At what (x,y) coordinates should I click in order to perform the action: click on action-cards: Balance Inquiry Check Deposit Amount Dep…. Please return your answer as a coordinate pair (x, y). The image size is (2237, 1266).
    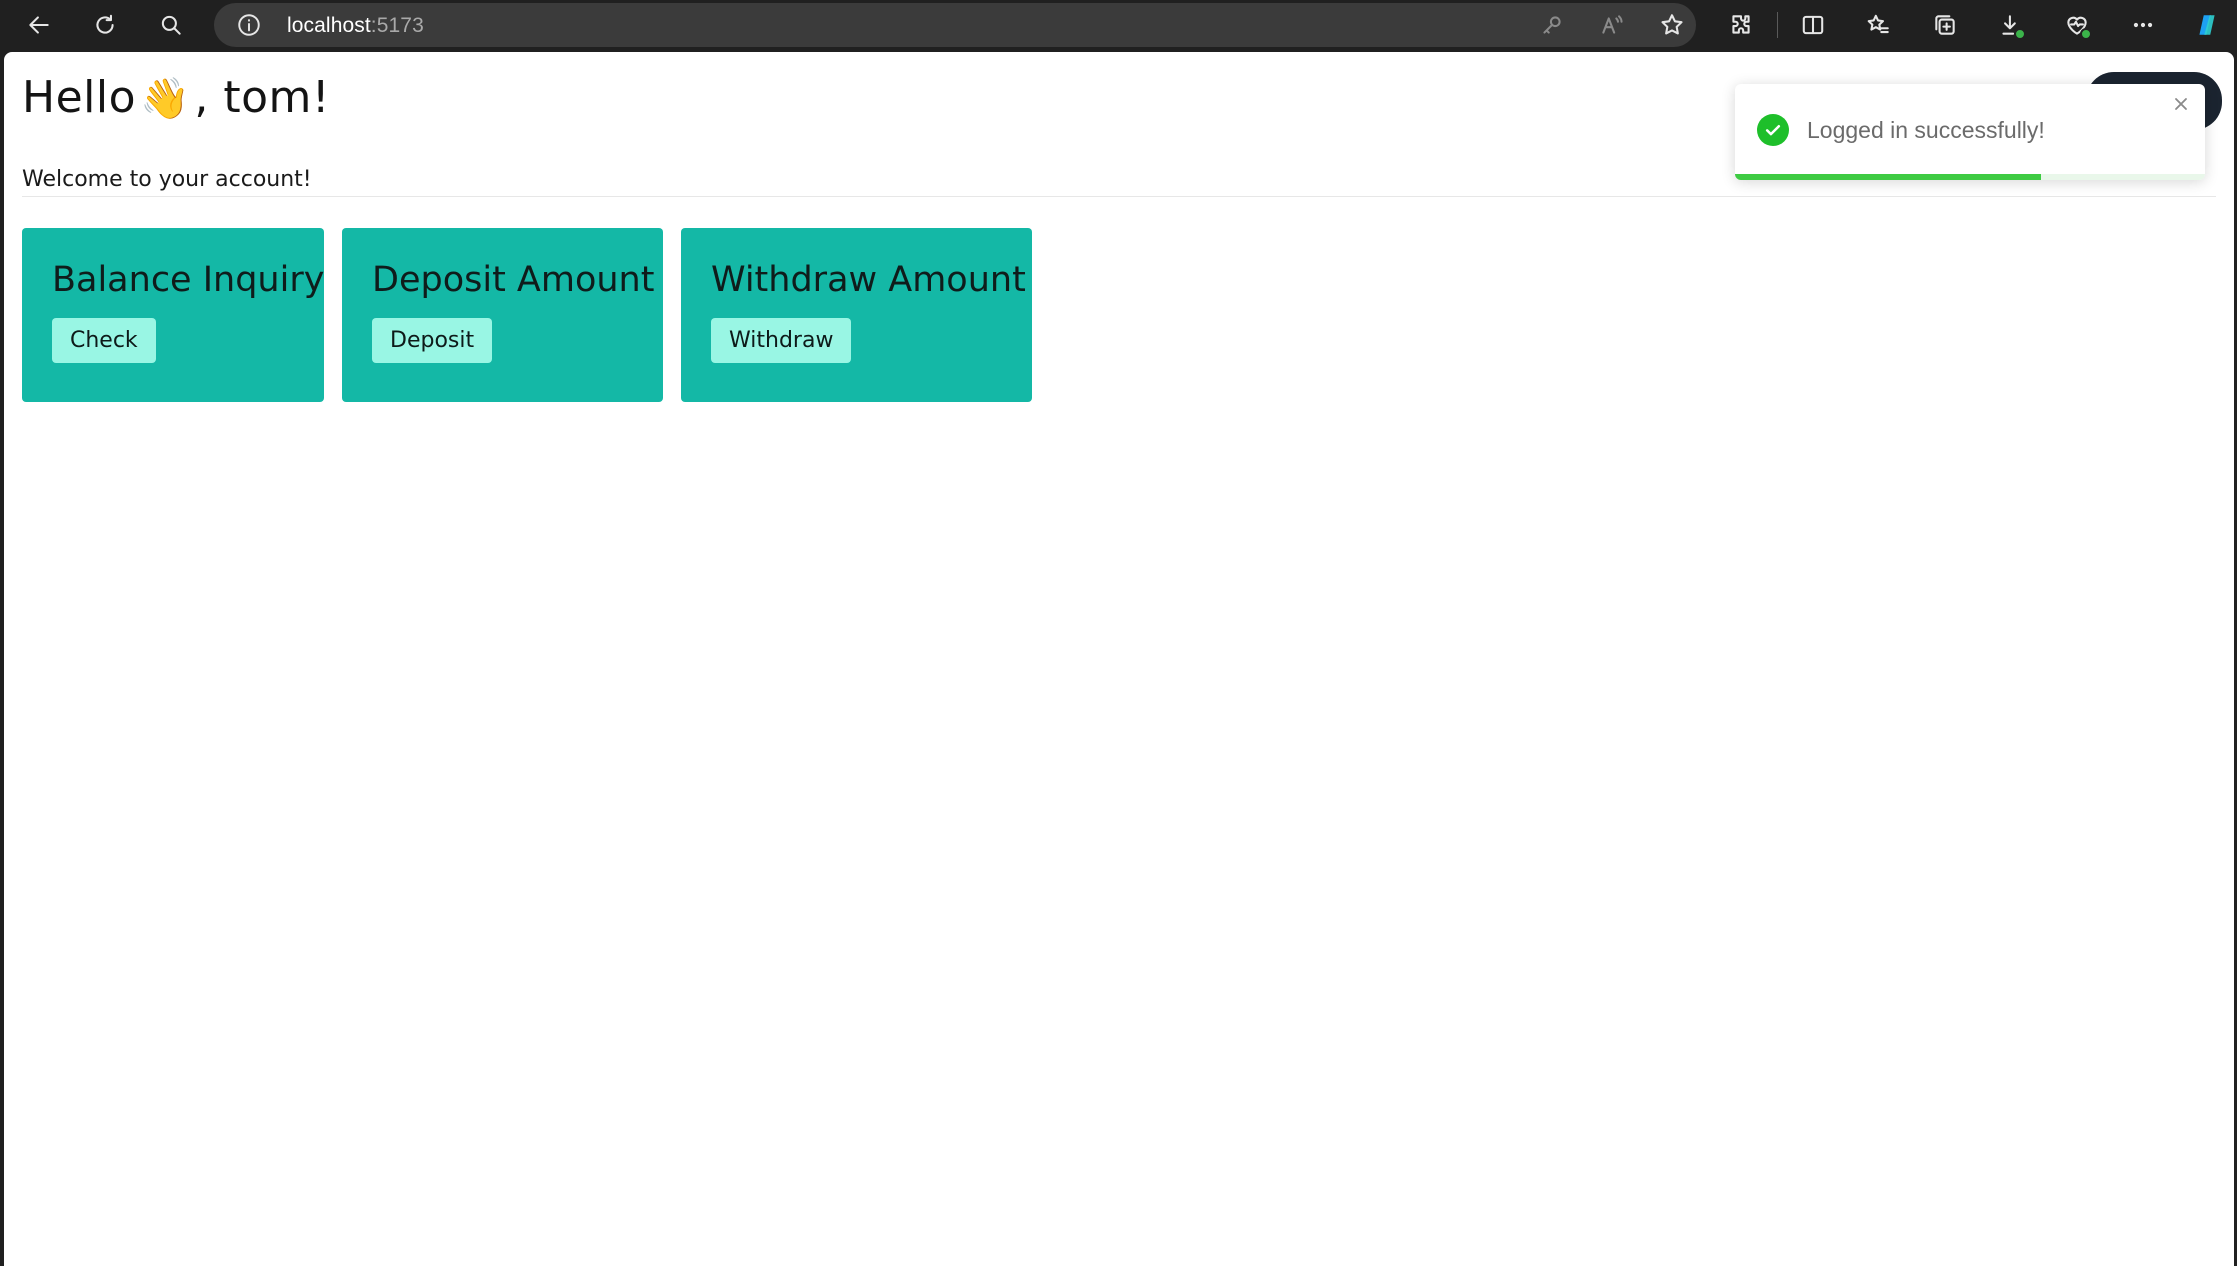
    Looking at the image, I should click on (527, 315).